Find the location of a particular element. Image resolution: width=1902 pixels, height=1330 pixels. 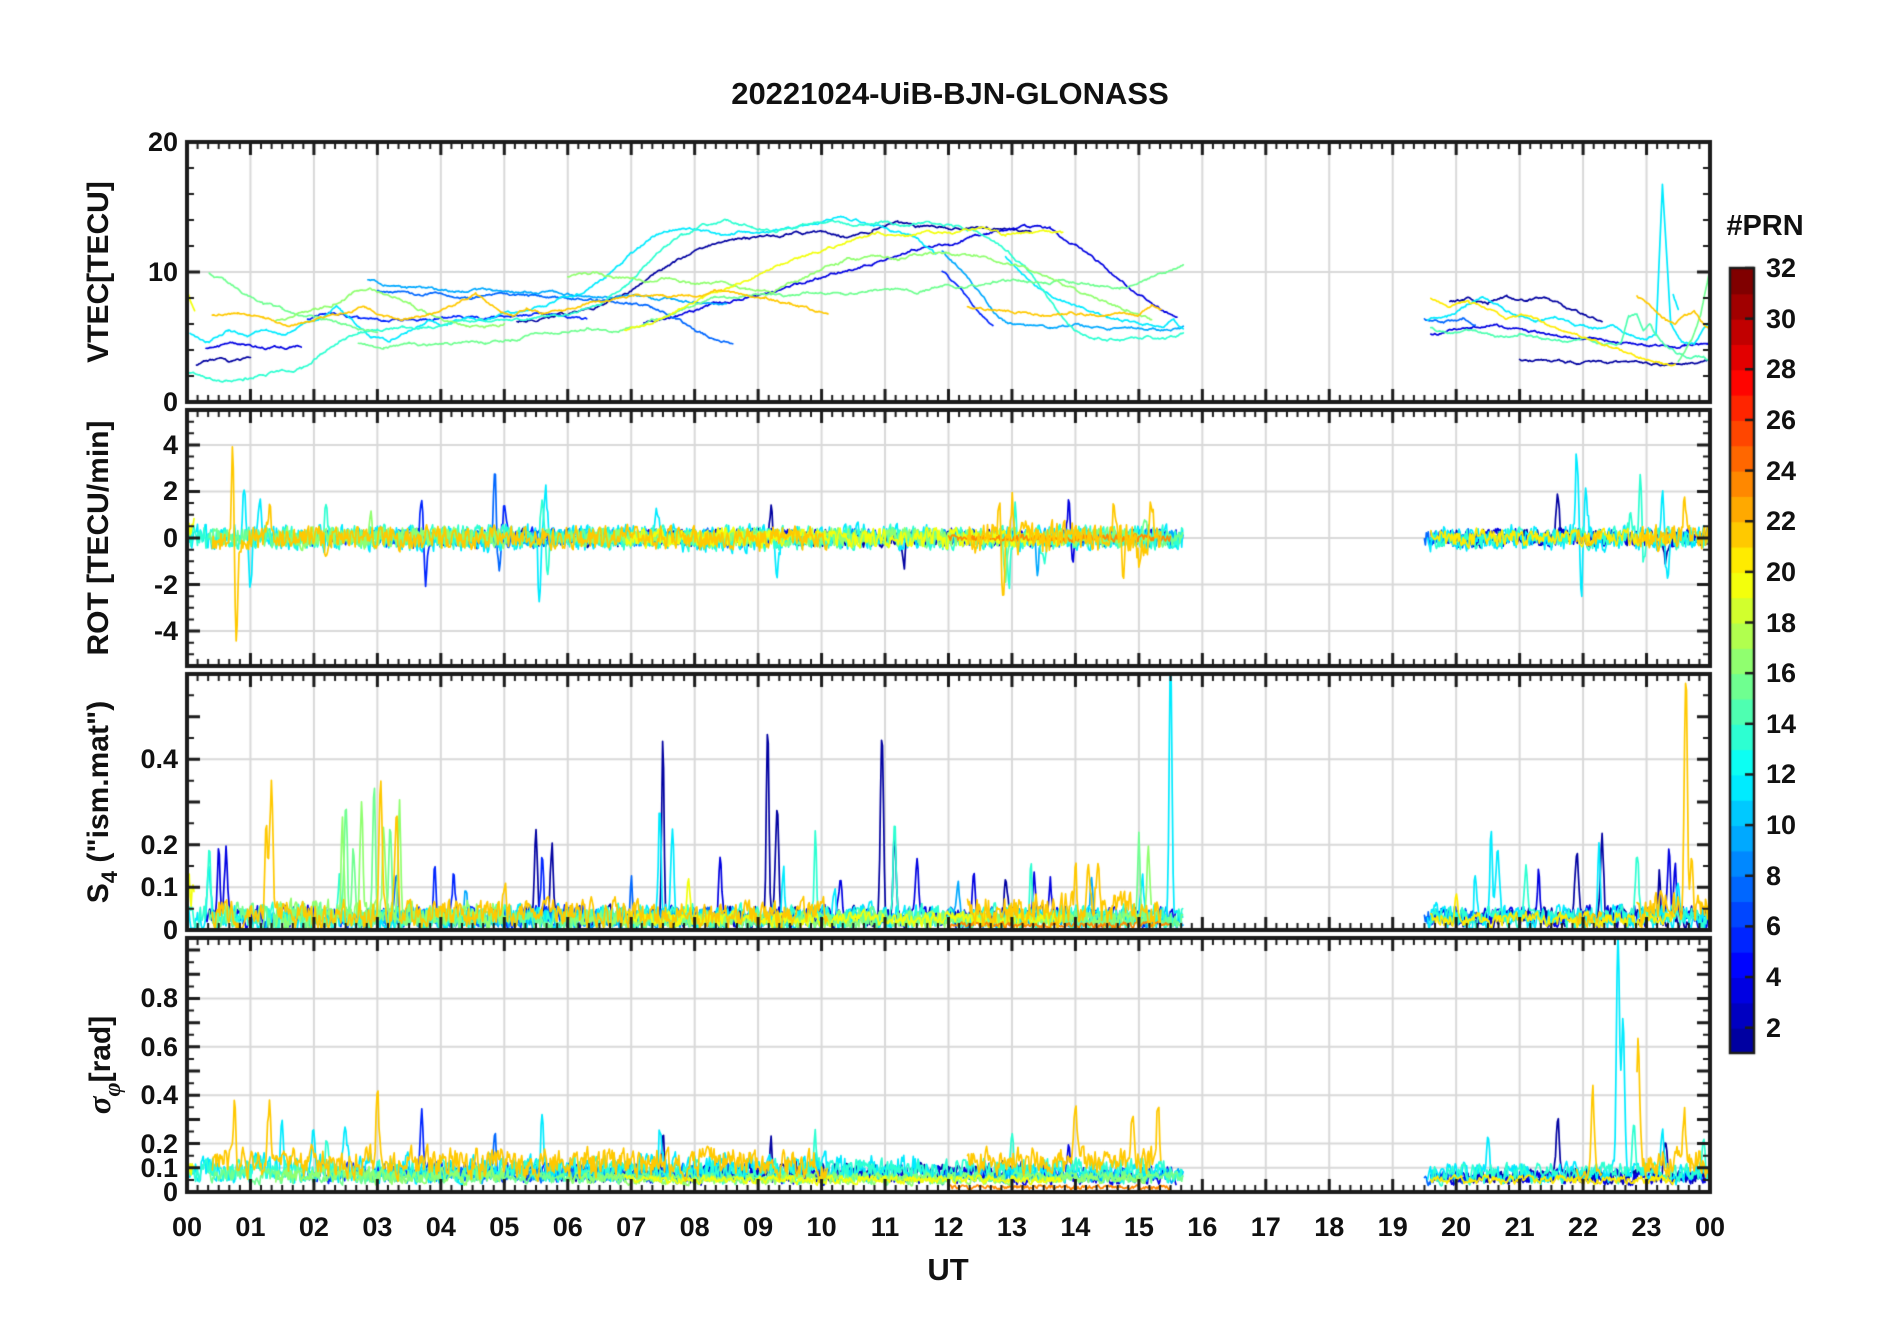

x-axis-label: UT is located at coordinates (948, 1269).